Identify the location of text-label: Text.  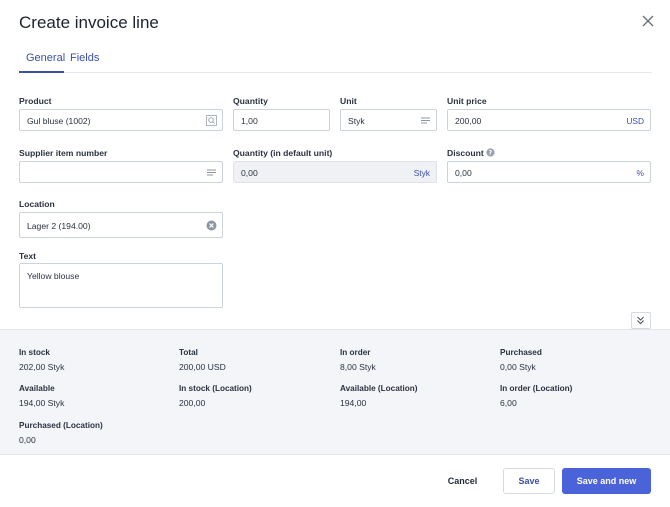
(28, 256).